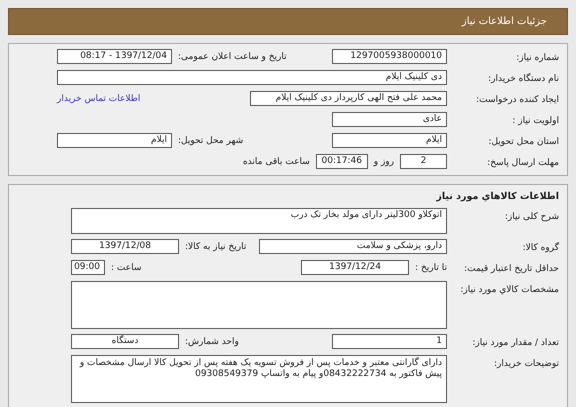  What do you see at coordinates (523, 79) in the screenshot?
I see `field-label: نام دستگاه خریدار:` at bounding box center [523, 79].